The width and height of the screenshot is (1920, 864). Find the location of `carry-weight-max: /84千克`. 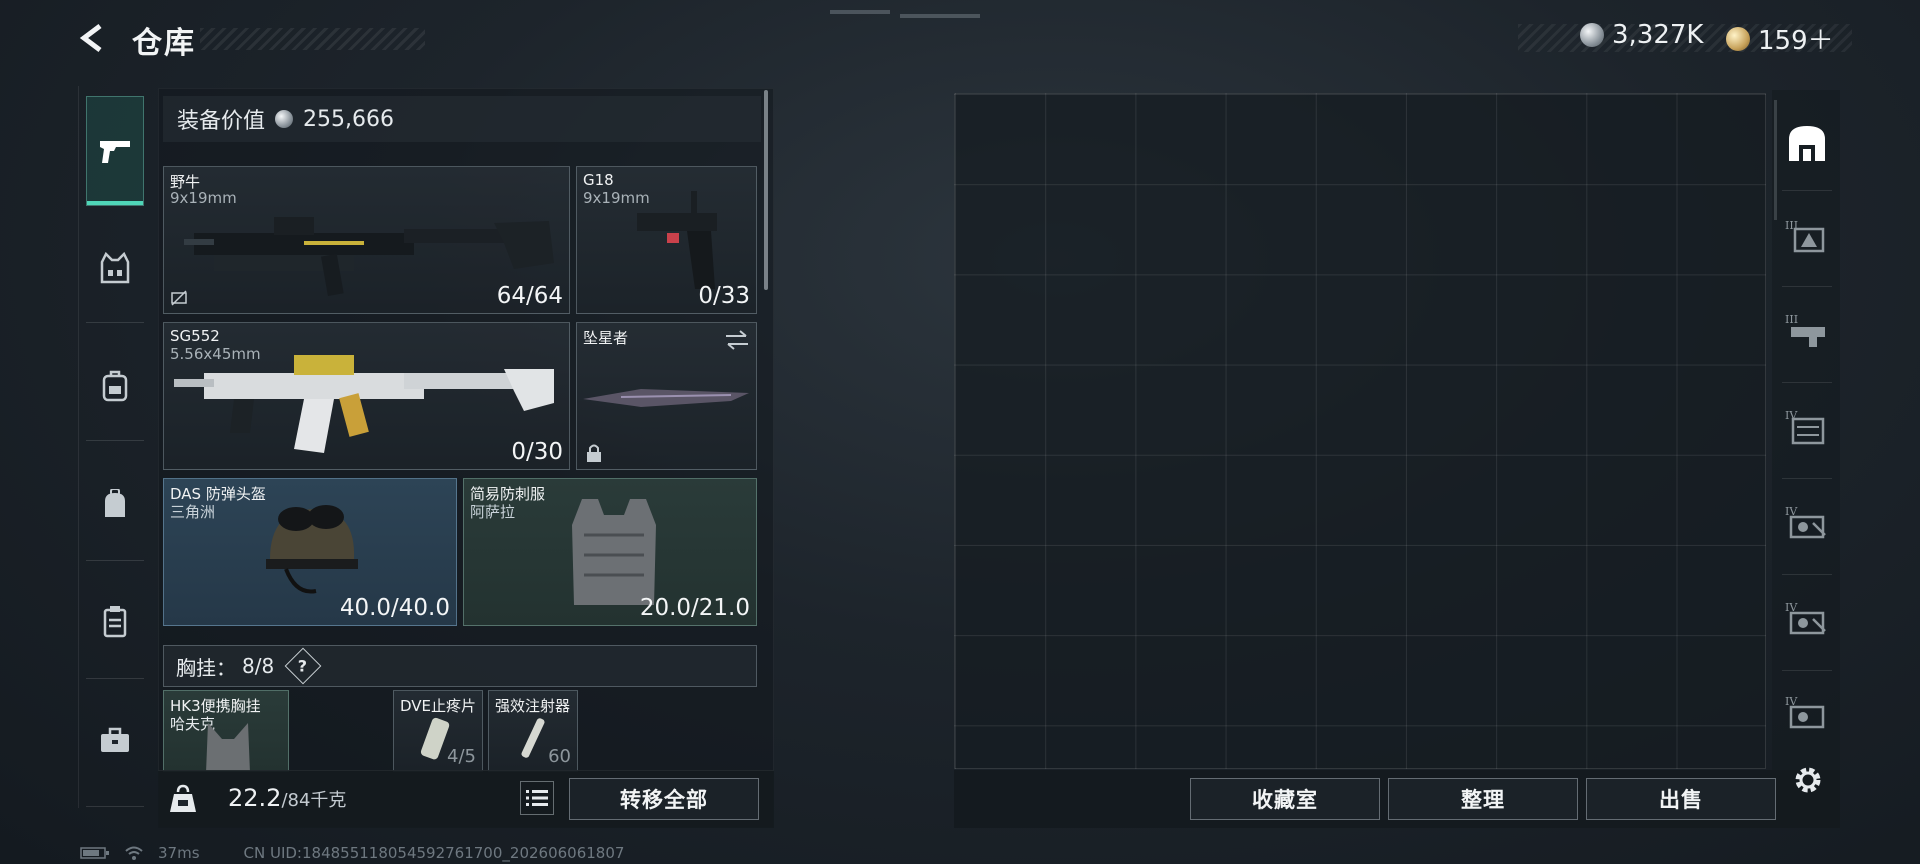

carry-weight-max: /84千克 is located at coordinates (314, 800).